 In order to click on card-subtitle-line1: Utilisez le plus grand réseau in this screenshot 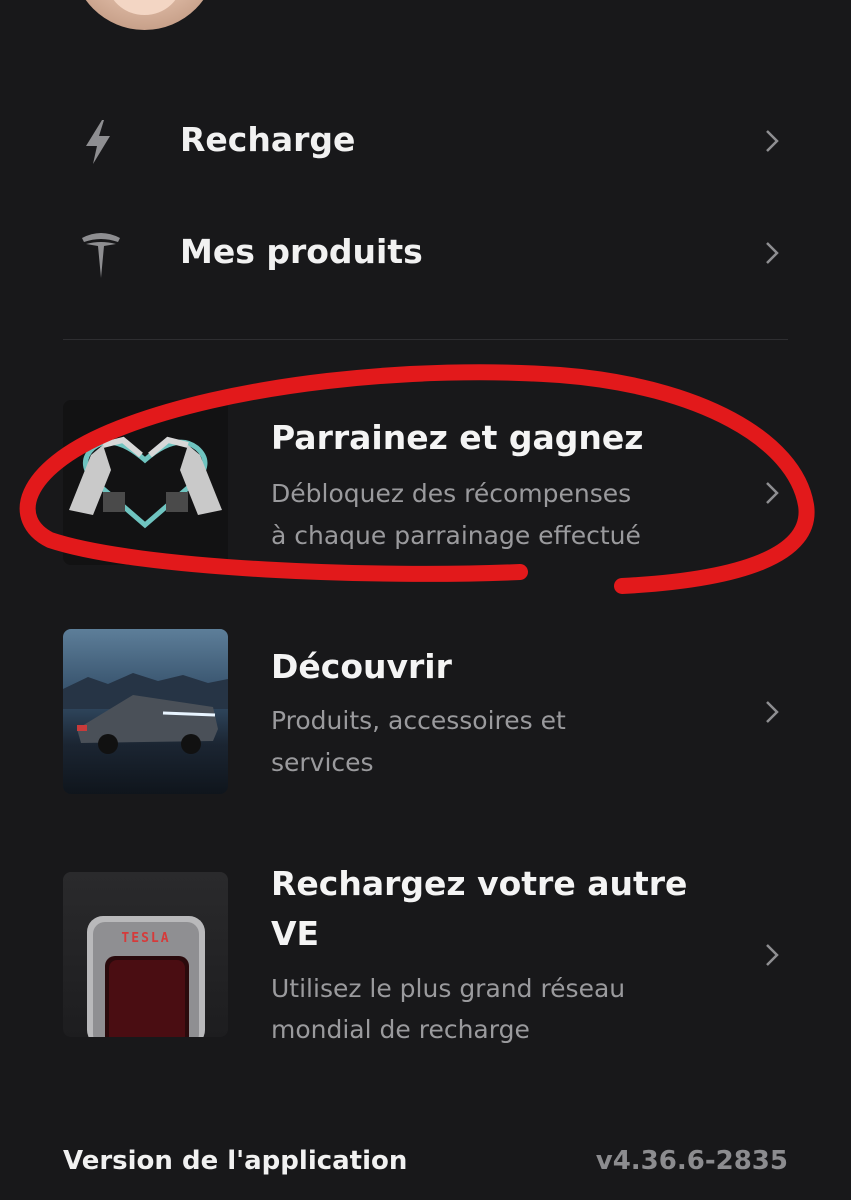, I will do `click(448, 988)`.